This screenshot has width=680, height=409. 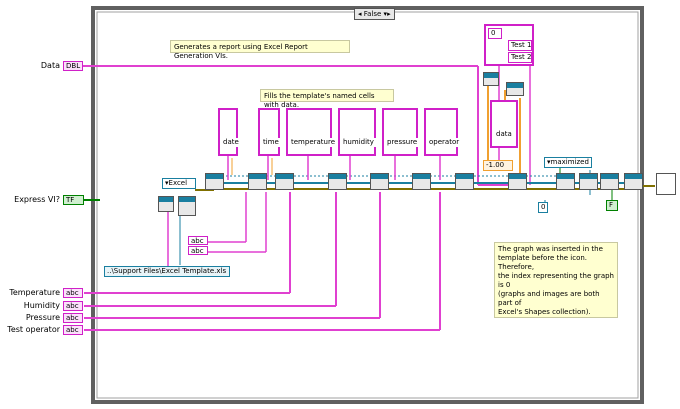 I want to click on case-selector-value: False, so click(x=372, y=14).